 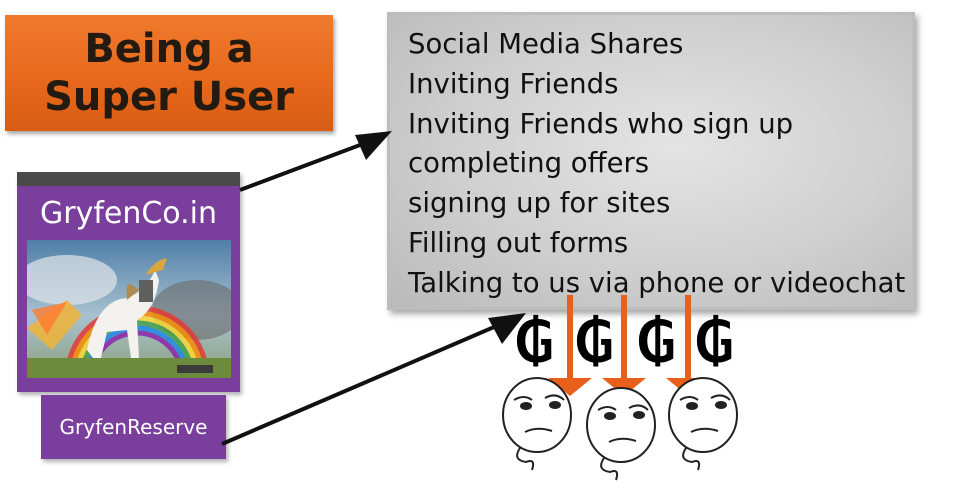 I want to click on arrow-reserve-to-panel, so click(x=368, y=381).